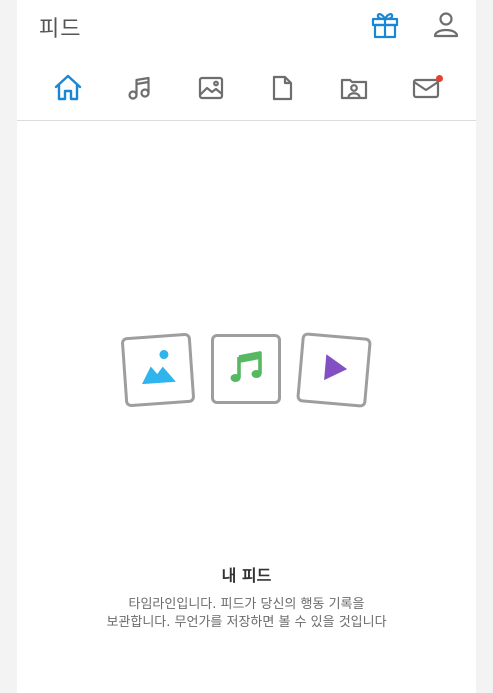 Image resolution: width=493 pixels, height=693 pixels. I want to click on person-icon, so click(446, 24).